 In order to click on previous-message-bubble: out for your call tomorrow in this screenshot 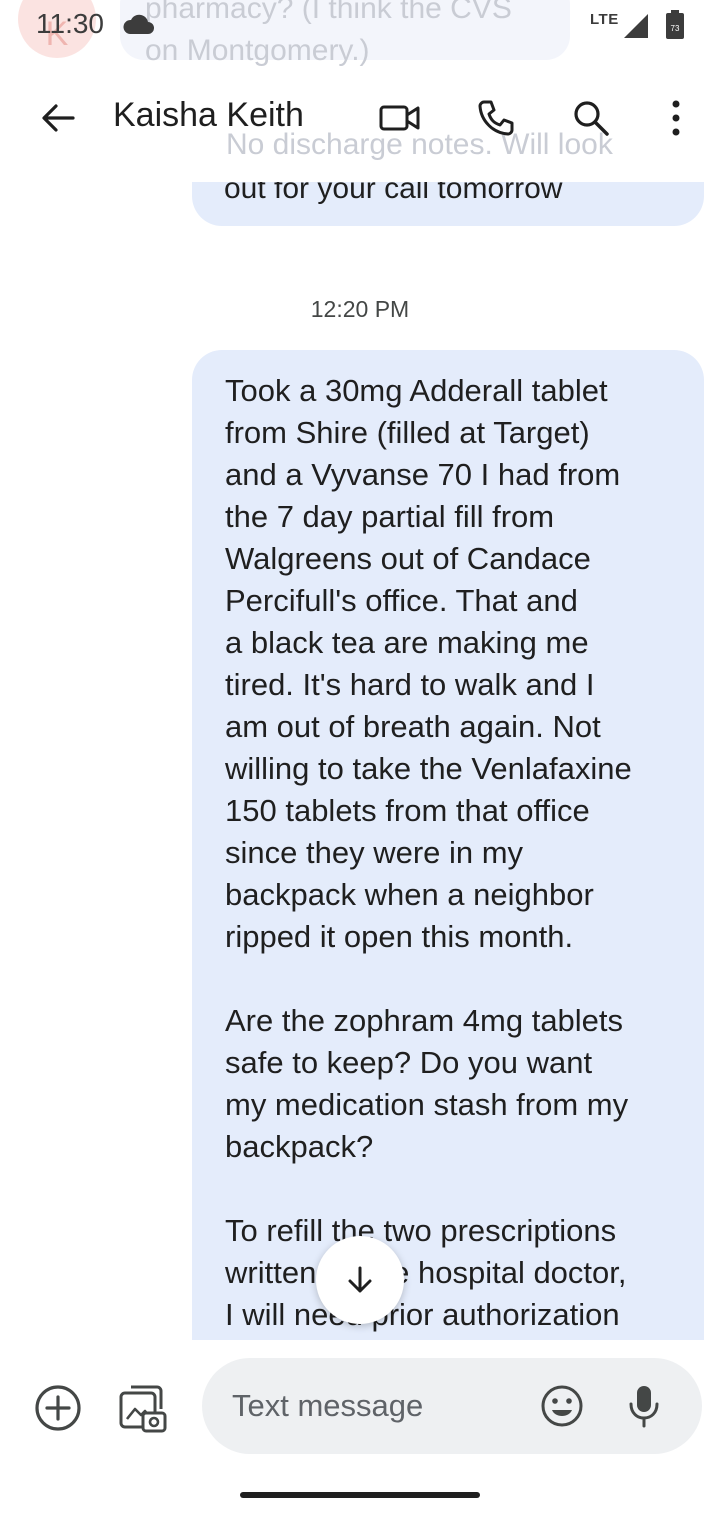, I will do `click(448, 204)`.